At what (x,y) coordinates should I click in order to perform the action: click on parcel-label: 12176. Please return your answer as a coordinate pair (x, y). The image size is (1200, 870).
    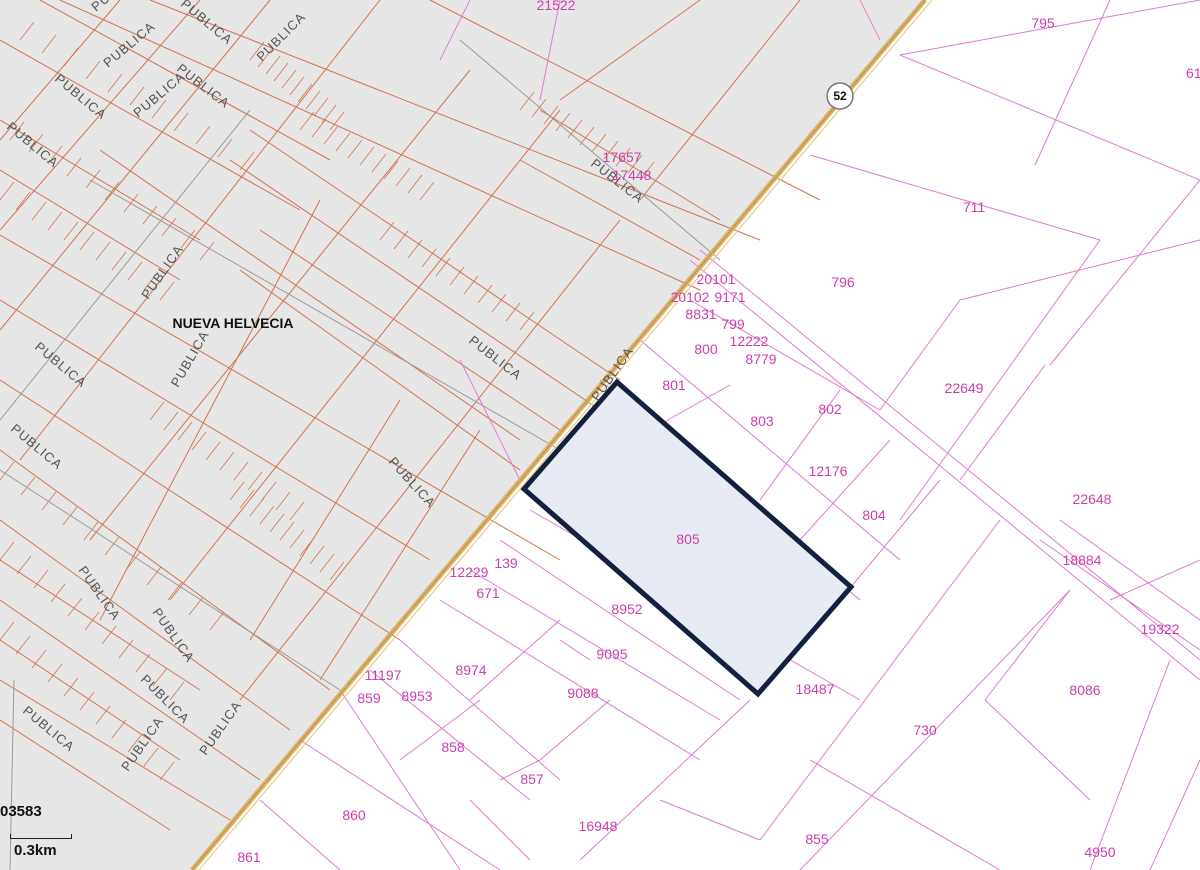
    Looking at the image, I should click on (828, 471).